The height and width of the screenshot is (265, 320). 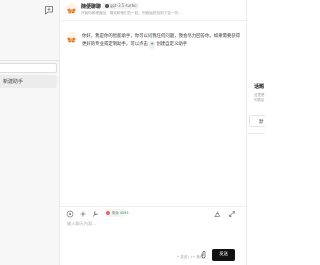 What do you see at coordinates (107, 6) in the screenshot?
I see `model-icon` at bounding box center [107, 6].